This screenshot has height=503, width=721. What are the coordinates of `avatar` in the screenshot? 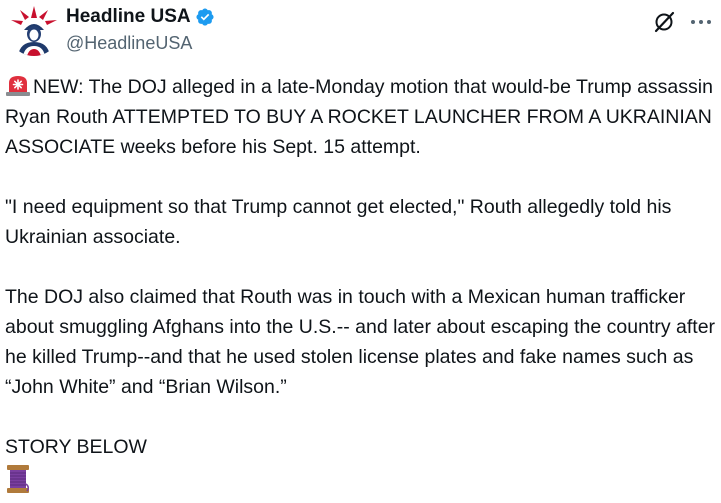 It's located at (34, 30).